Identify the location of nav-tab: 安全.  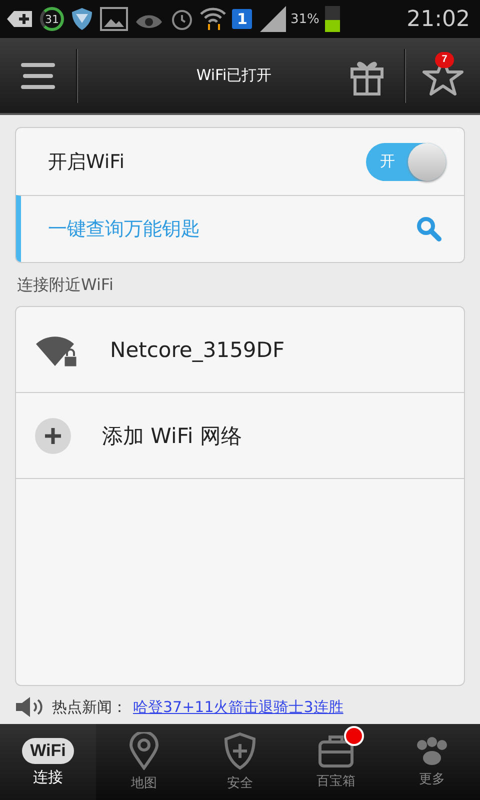
(240, 762).